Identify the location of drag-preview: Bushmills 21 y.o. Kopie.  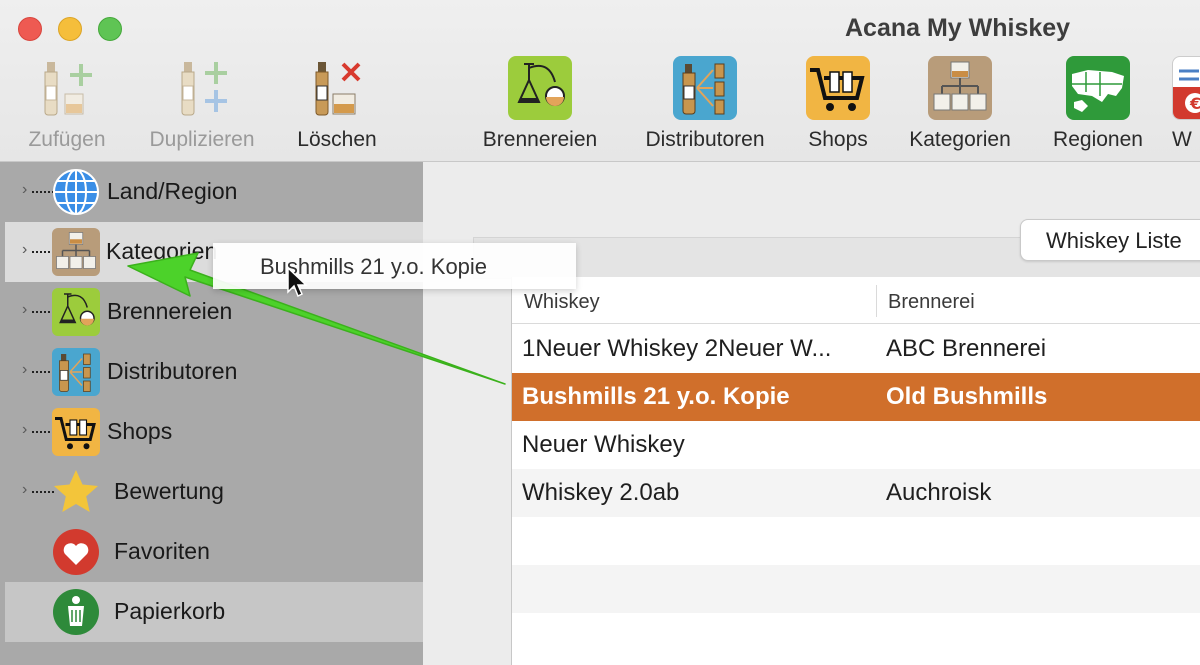
(394, 266).